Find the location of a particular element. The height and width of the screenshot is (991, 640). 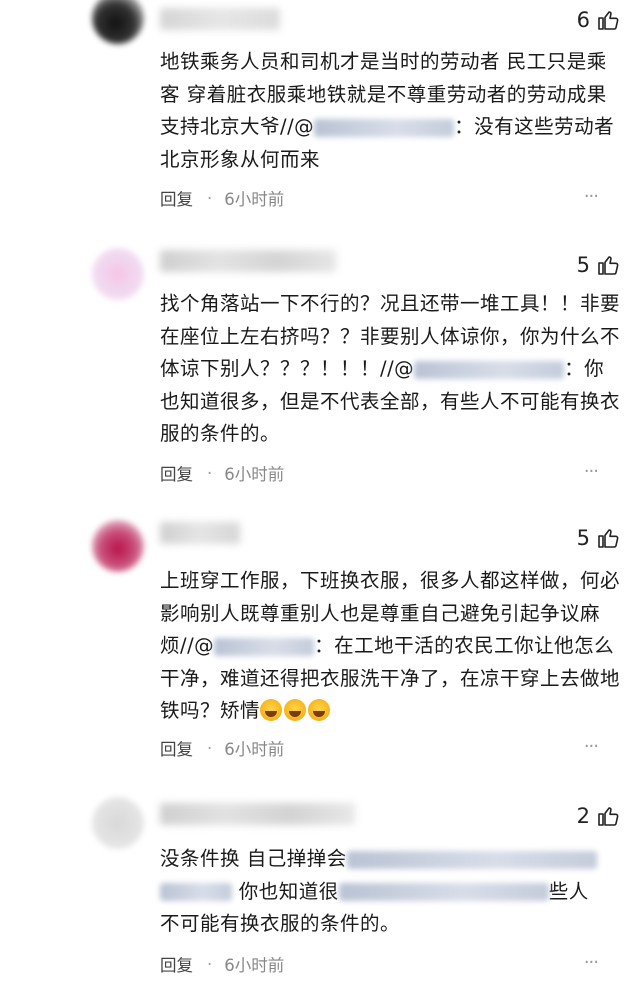

comment-line-3-text: 不可能有换衣服的条件的。 is located at coordinates (280, 923).